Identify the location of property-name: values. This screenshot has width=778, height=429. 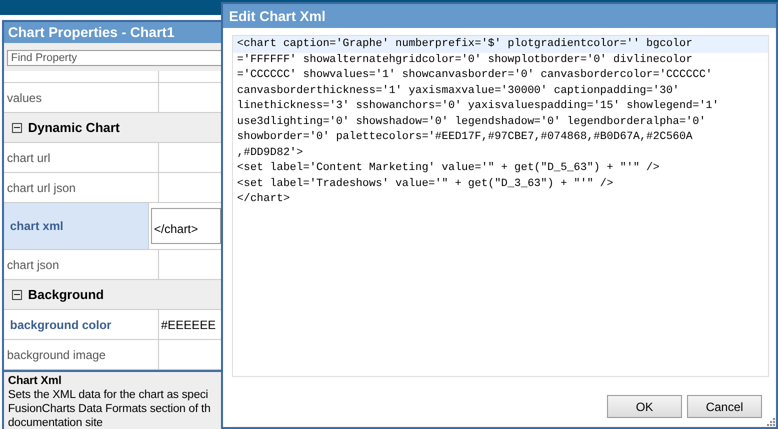
(81, 97).